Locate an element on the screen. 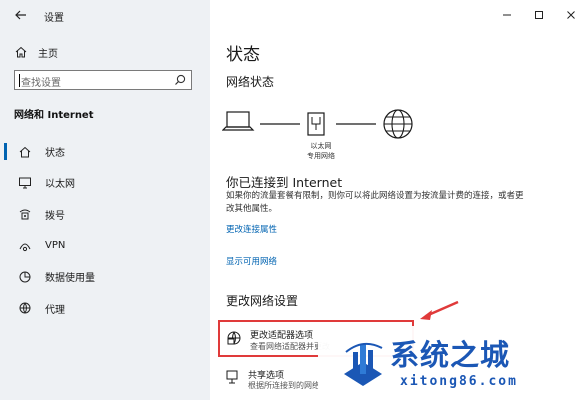  home-label: 主页 is located at coordinates (48, 54).